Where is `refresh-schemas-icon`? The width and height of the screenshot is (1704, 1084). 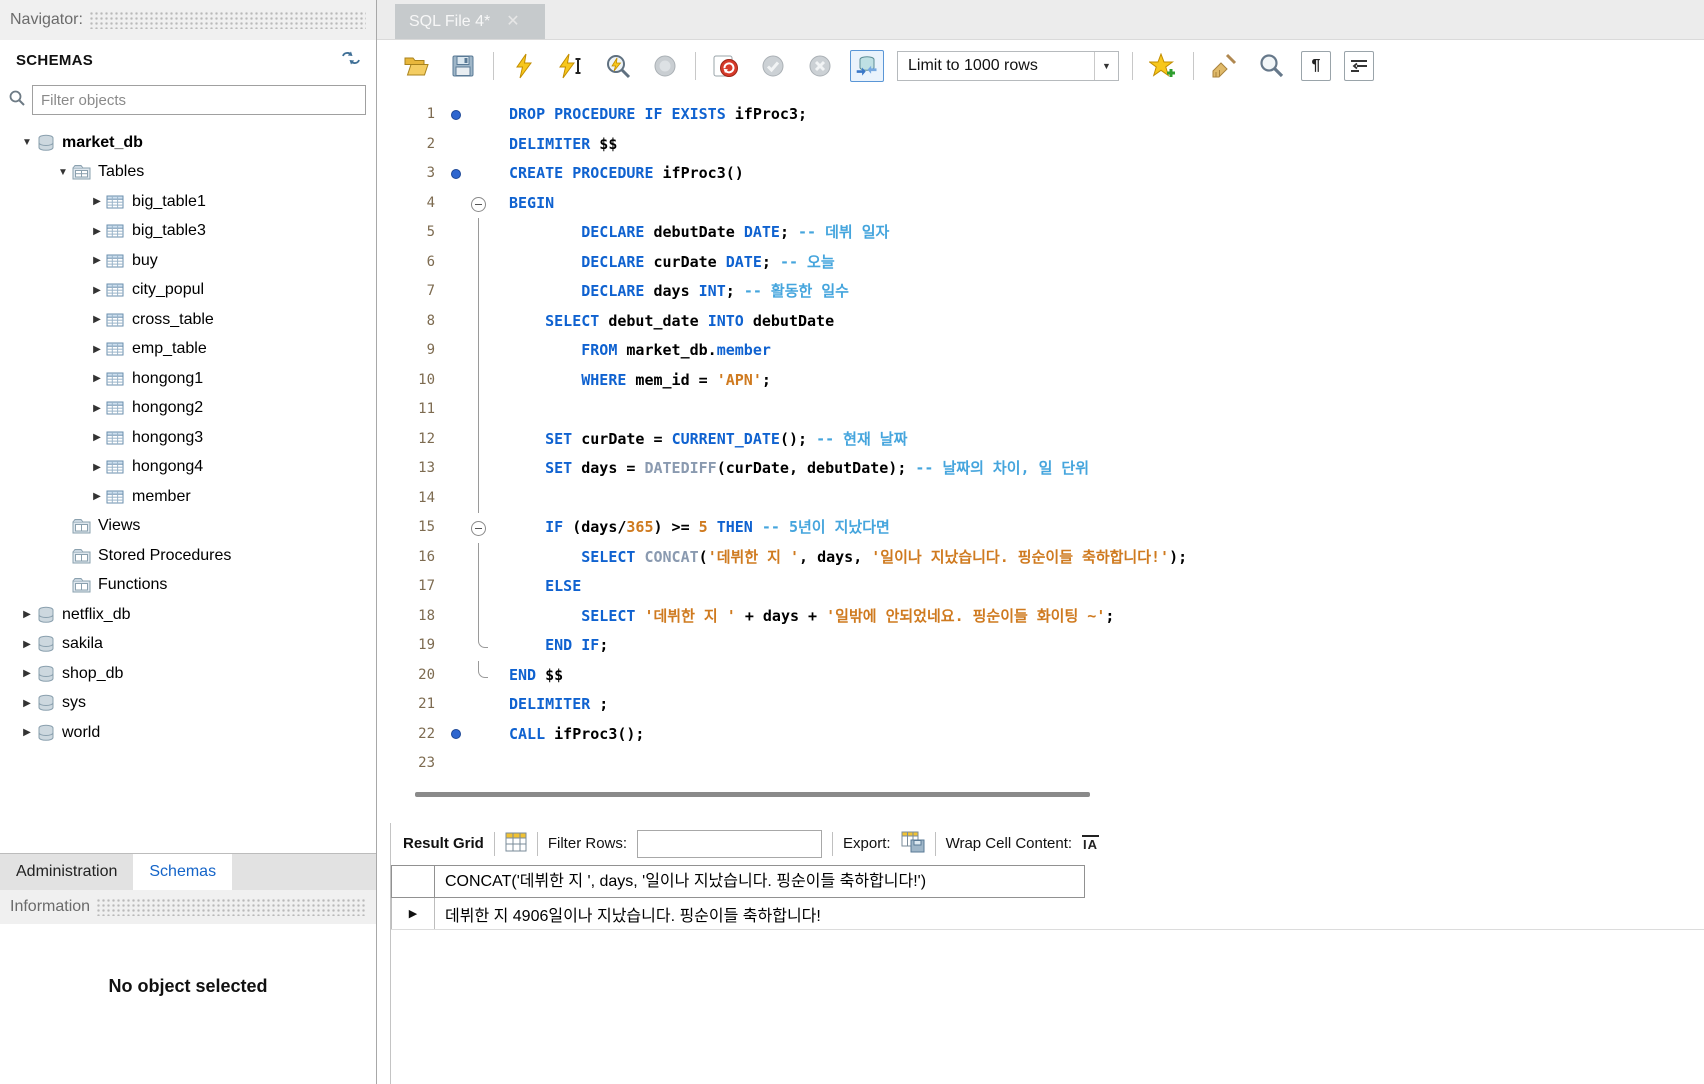 refresh-schemas-icon is located at coordinates (351, 60).